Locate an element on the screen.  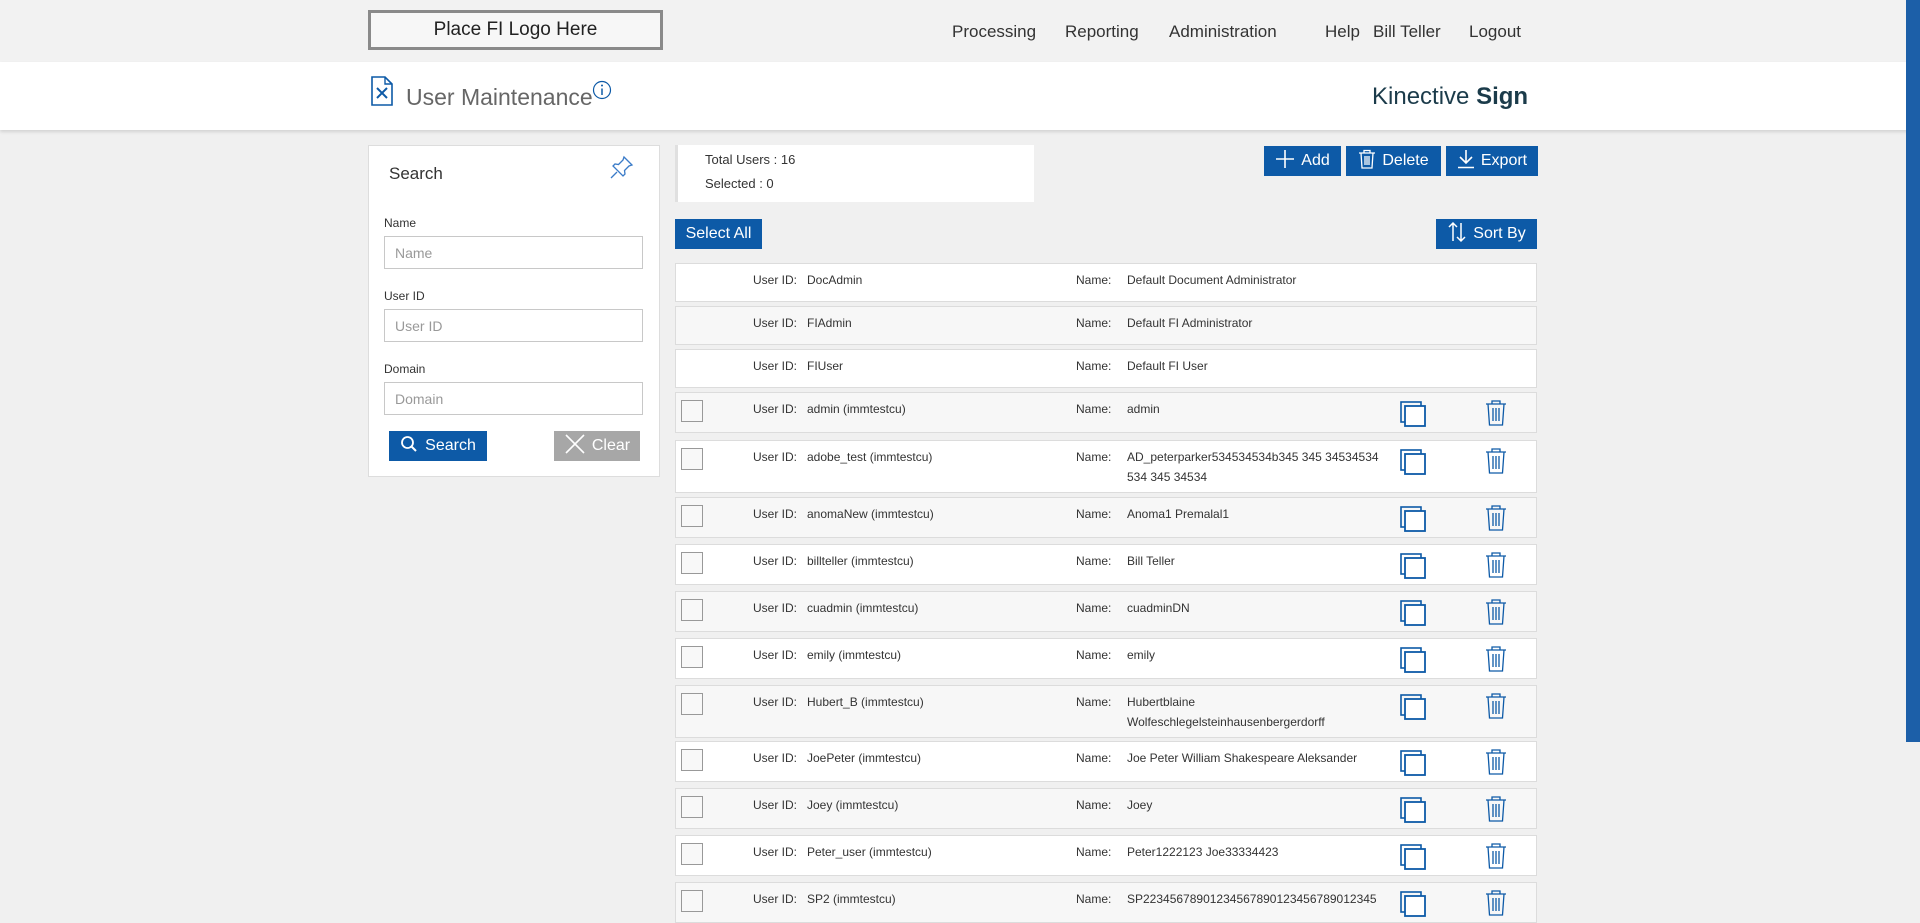
search-panel: Search Name User ID Domain Search Clear is located at coordinates (514, 311).